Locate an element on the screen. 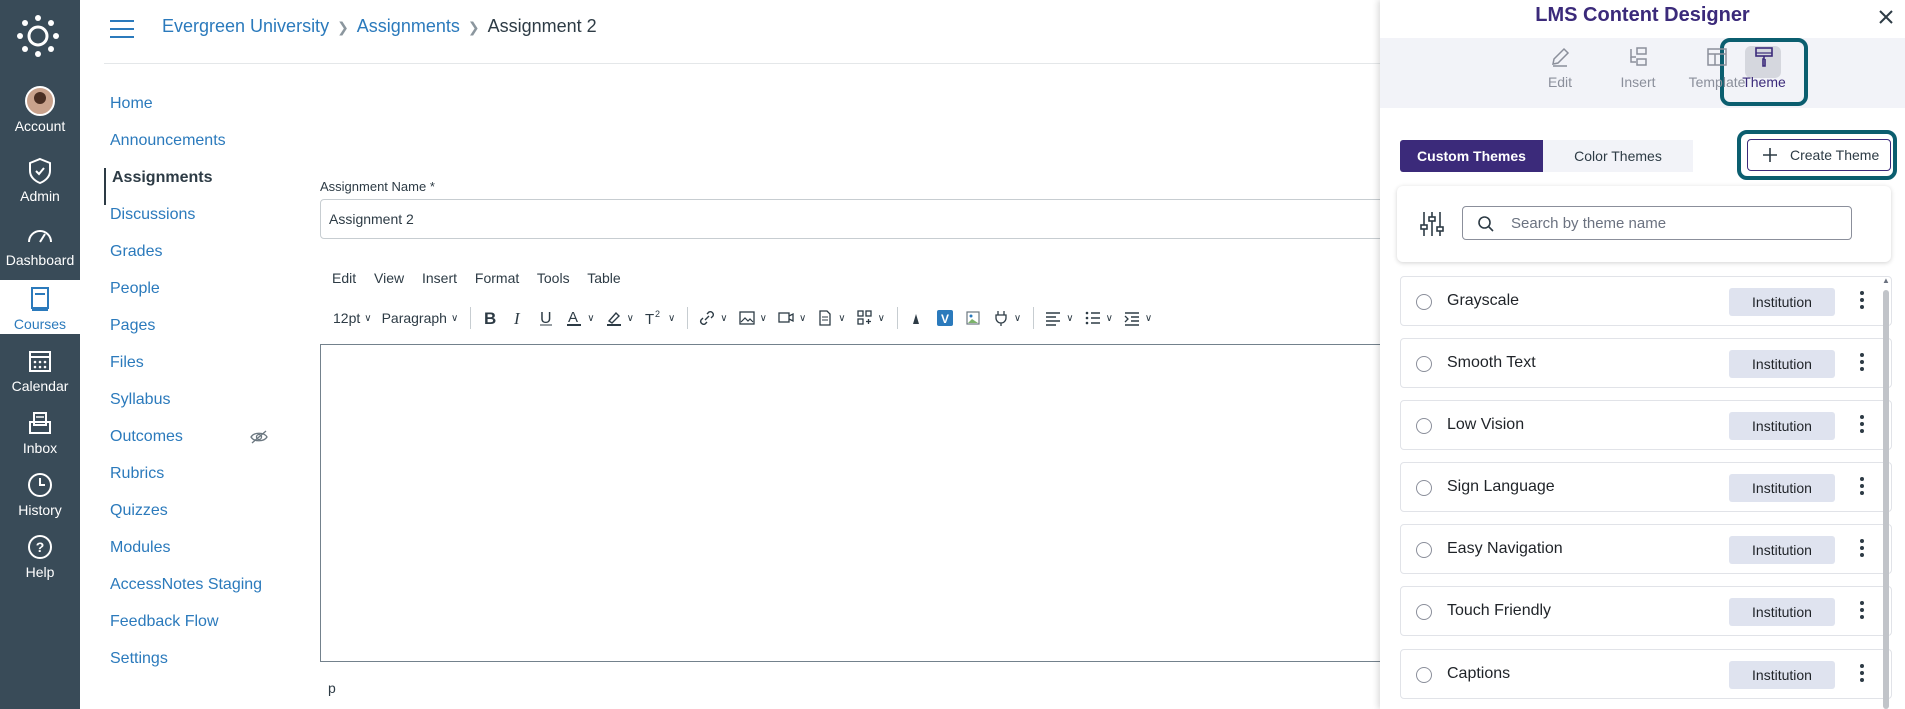 This screenshot has height=709, width=1905. image-button: ∨ is located at coordinates (752, 318).